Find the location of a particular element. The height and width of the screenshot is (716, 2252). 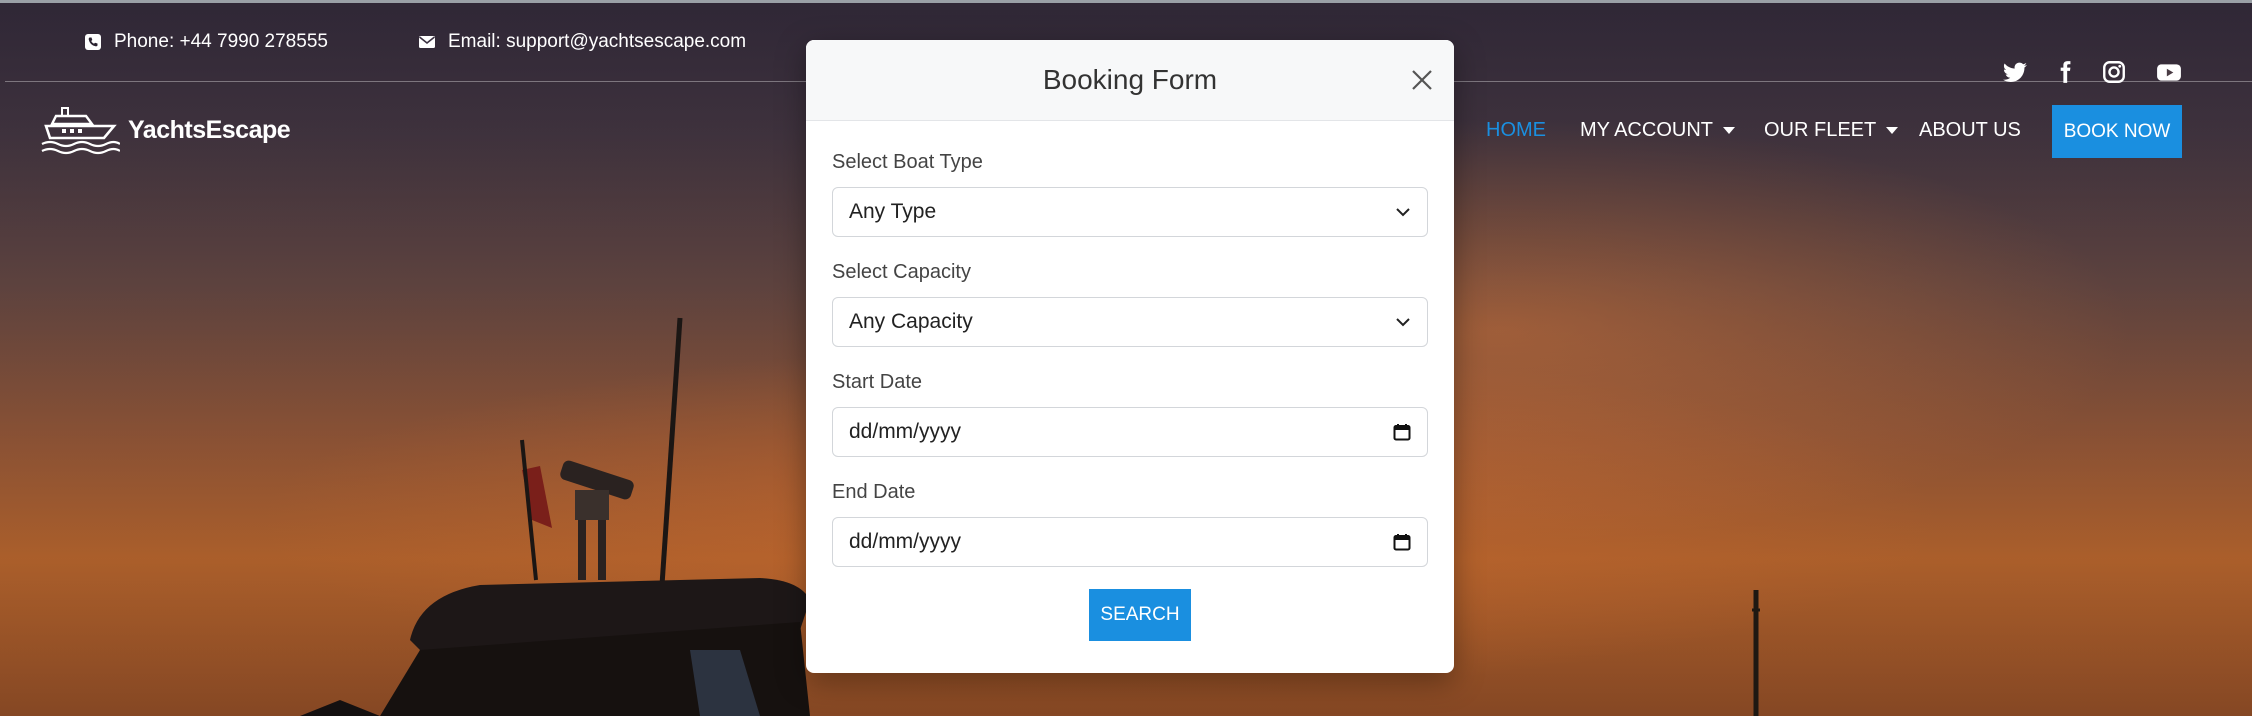

boat-type-label: Select Boat Type is located at coordinates (907, 162).